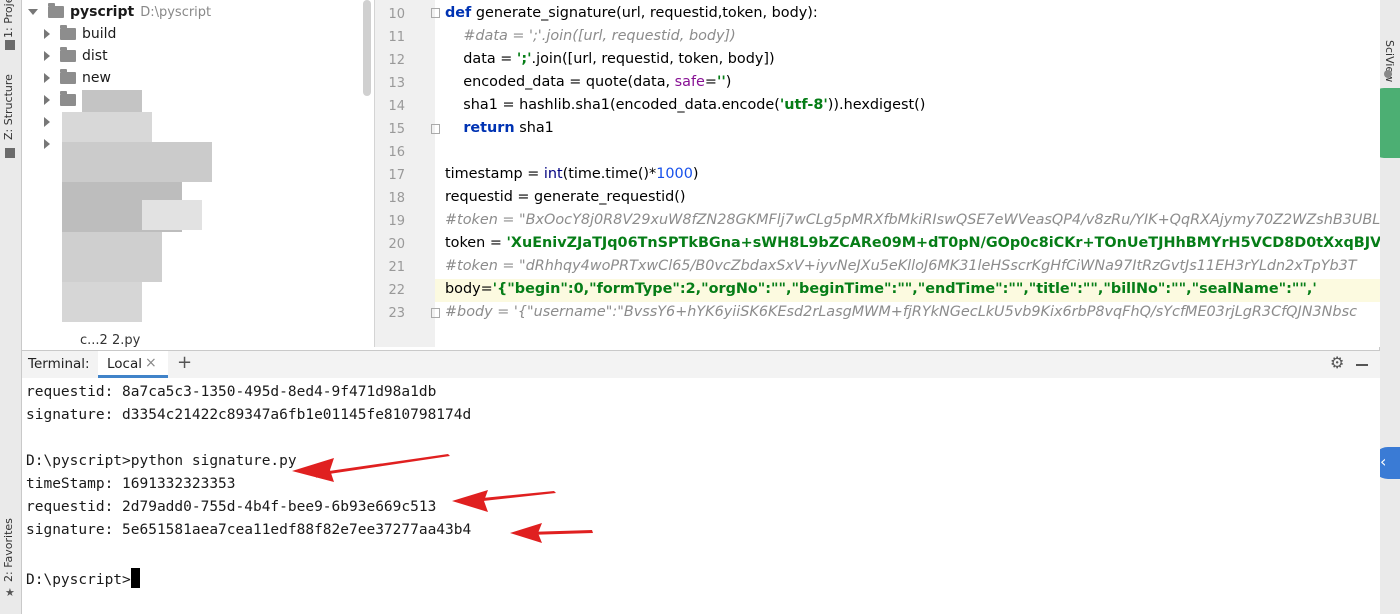 The image size is (1400, 614). What do you see at coordinates (396, 290) in the screenshot?
I see `line-number: 22` at bounding box center [396, 290].